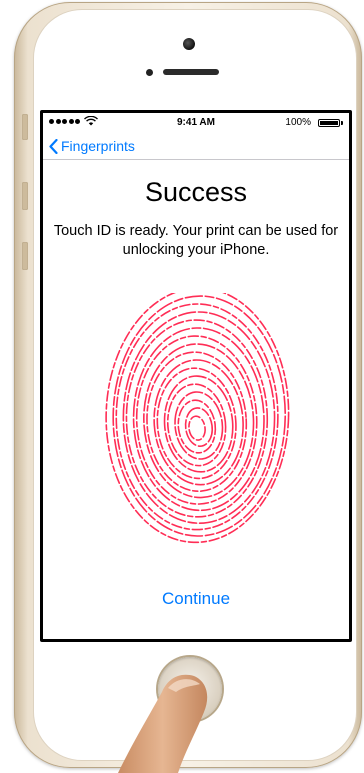 The height and width of the screenshot is (773, 364). What do you see at coordinates (329, 123) in the screenshot?
I see `battery-icon` at bounding box center [329, 123].